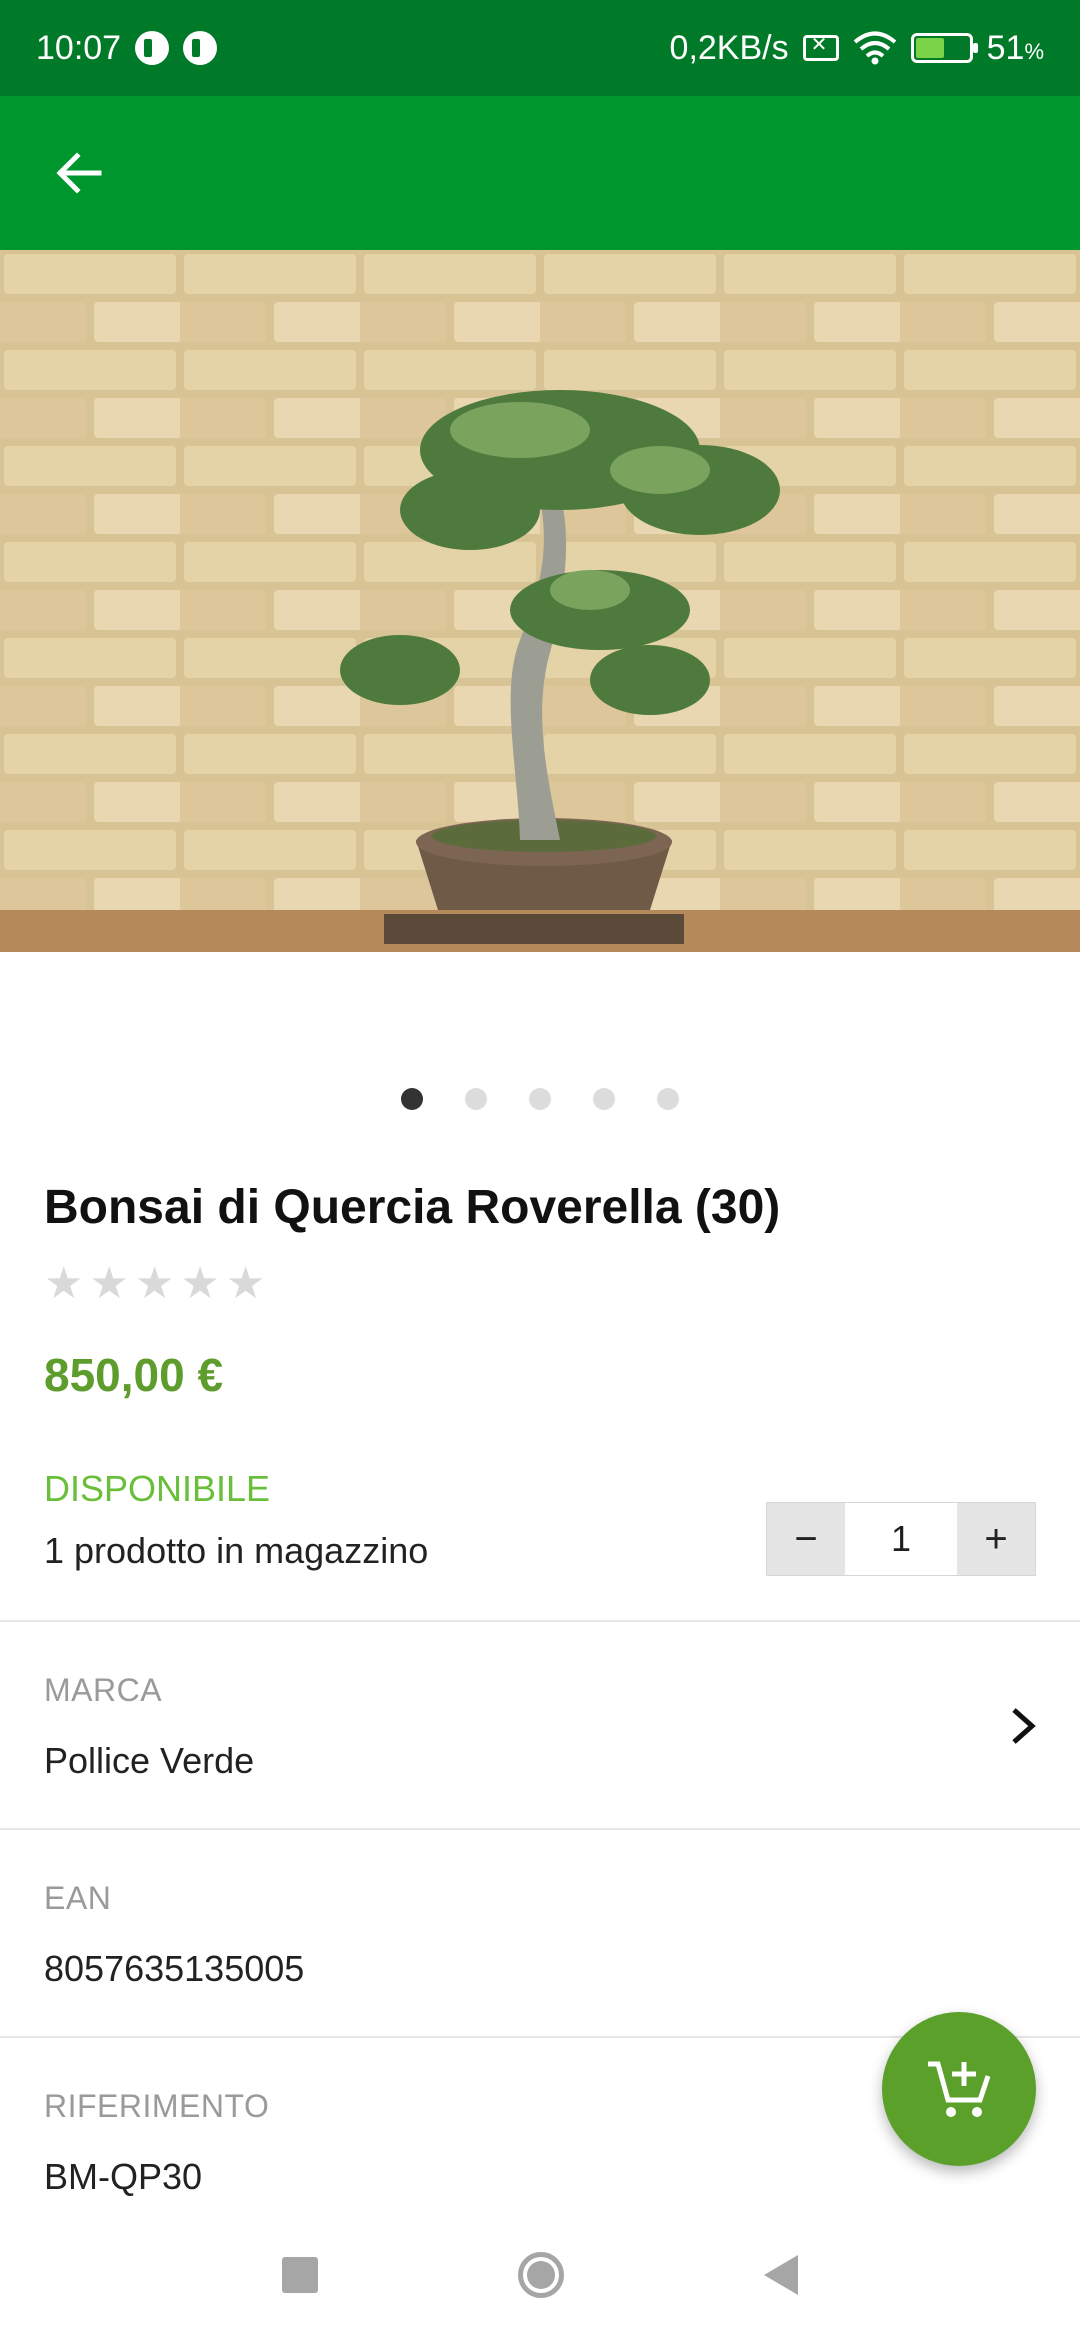  I want to click on ean-value: 8057635135005, so click(174, 1968).